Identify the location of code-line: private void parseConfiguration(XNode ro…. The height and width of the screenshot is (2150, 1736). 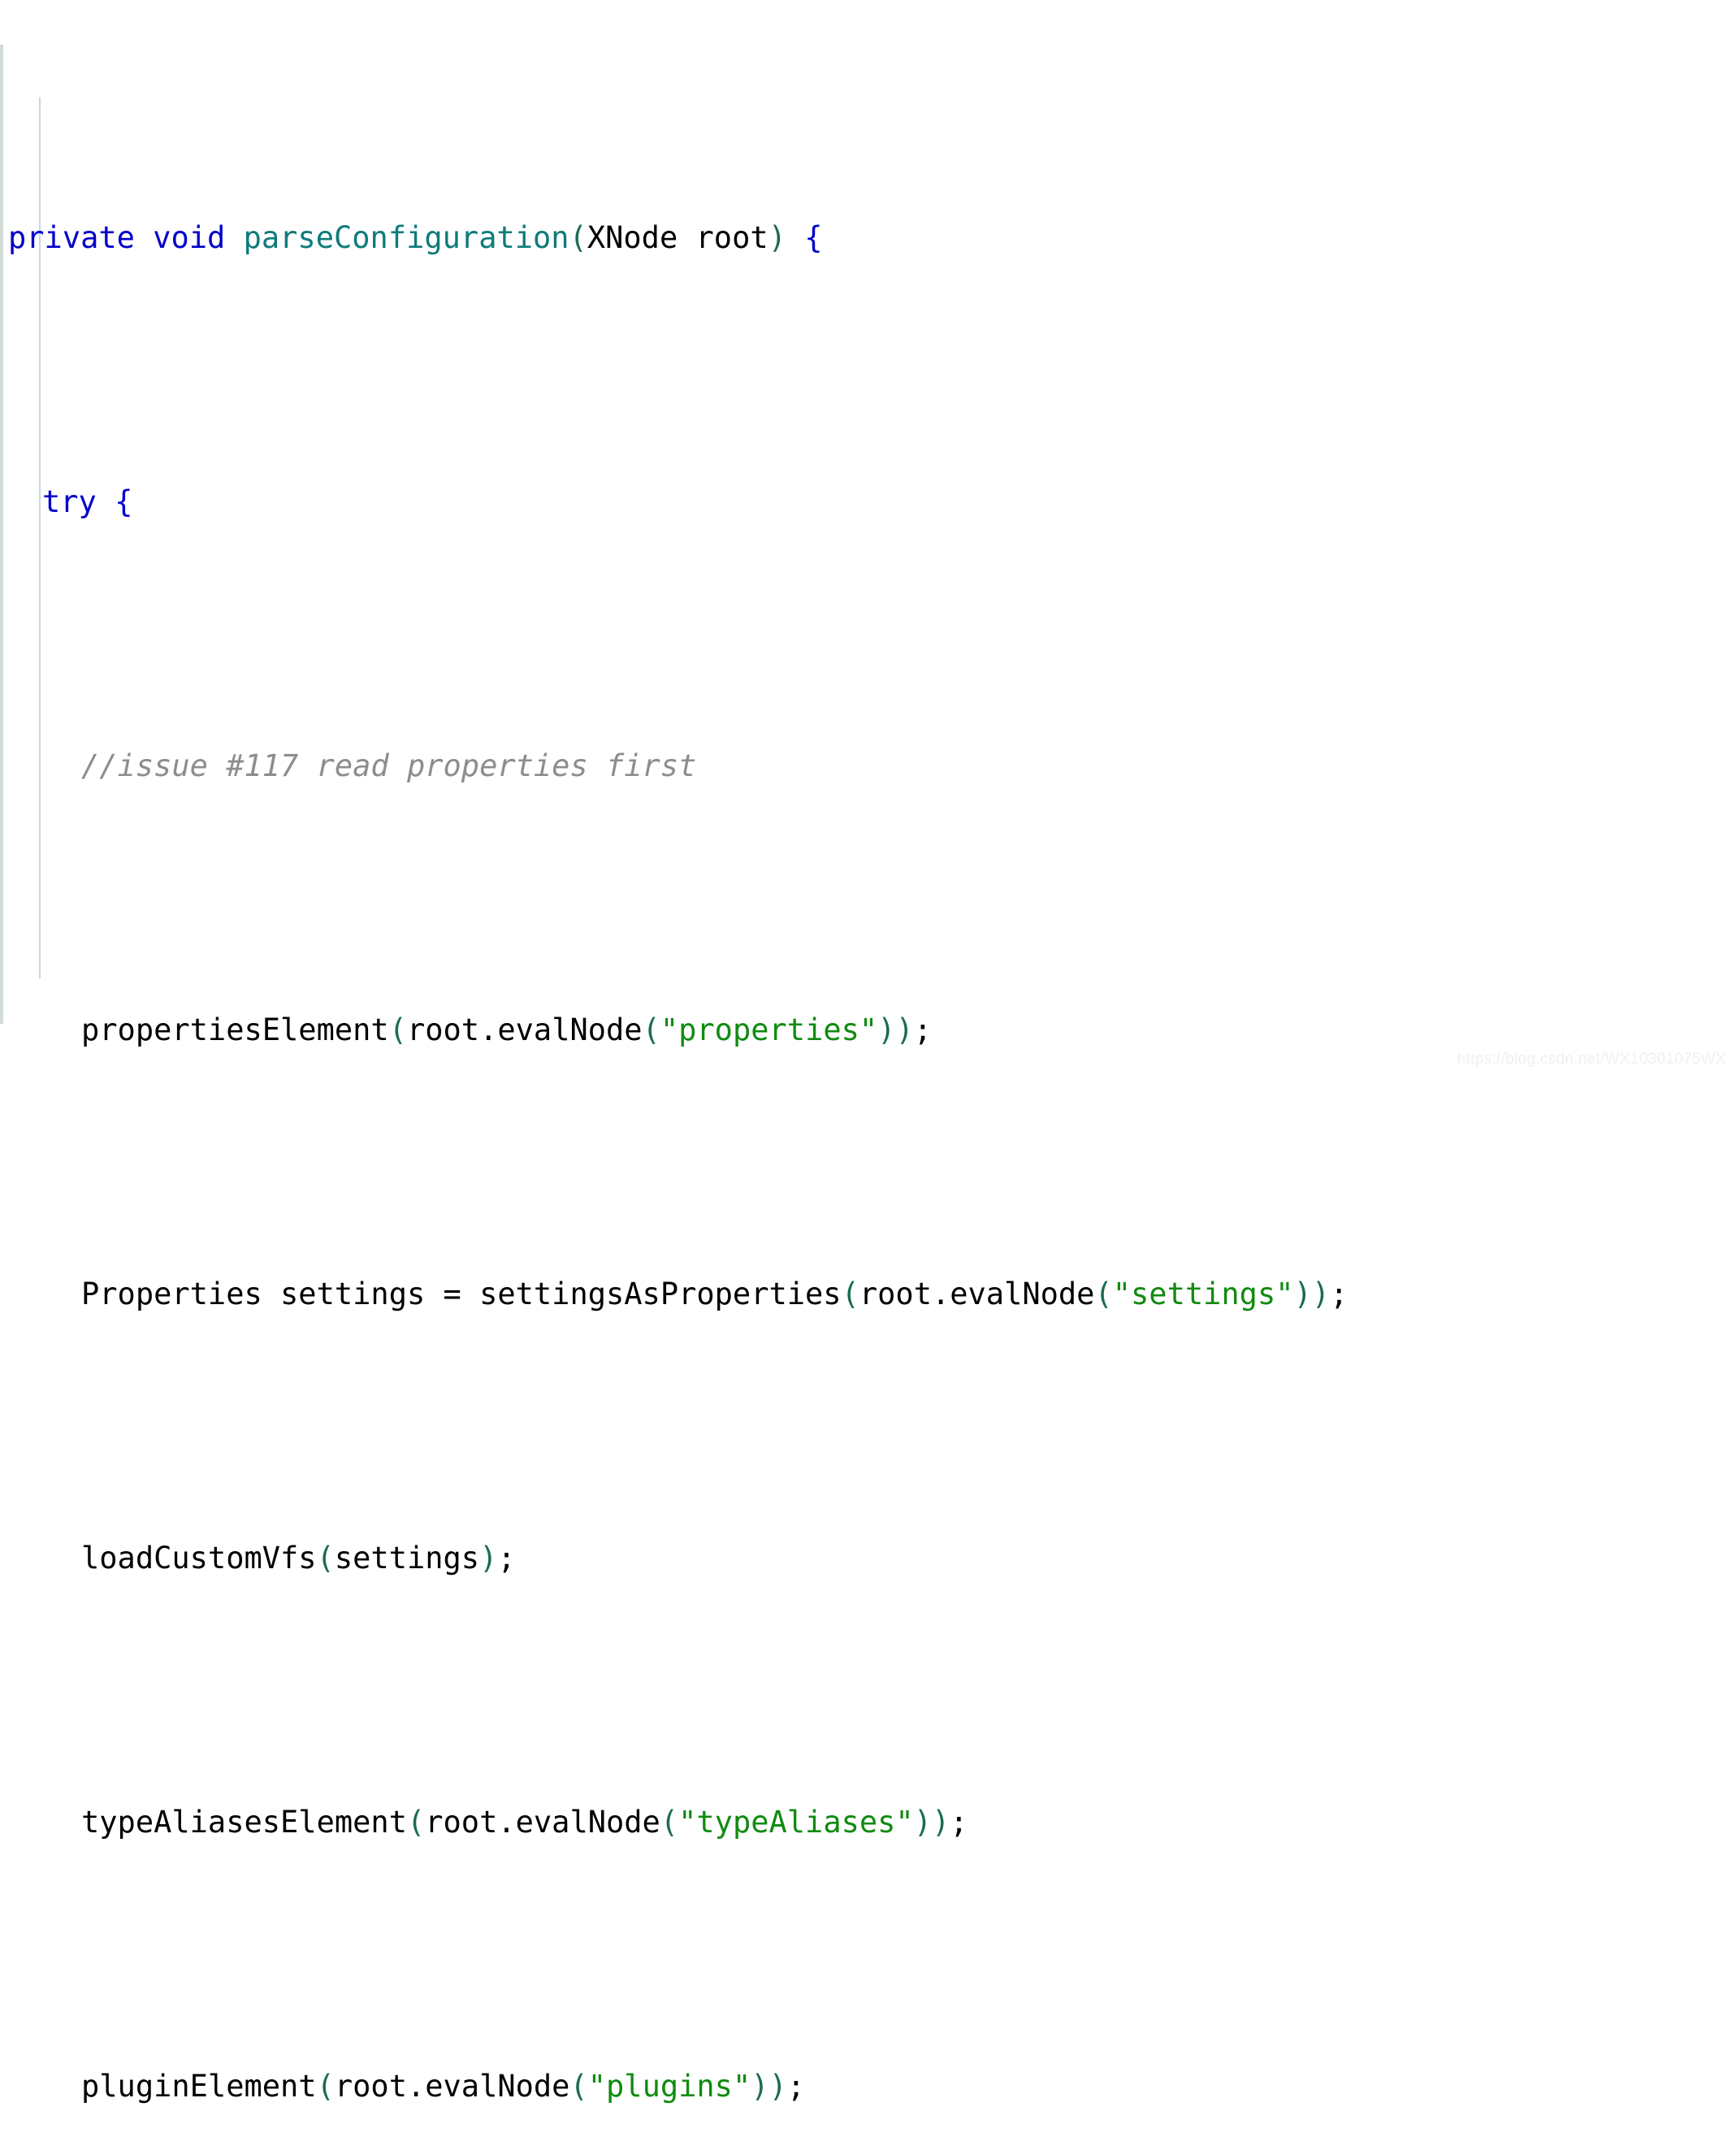
(868, 237).